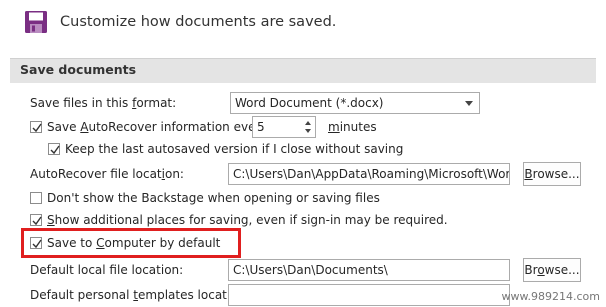 The image size is (606, 307). I want to click on default-templates-label: Default personal templates location:, so click(140, 295).